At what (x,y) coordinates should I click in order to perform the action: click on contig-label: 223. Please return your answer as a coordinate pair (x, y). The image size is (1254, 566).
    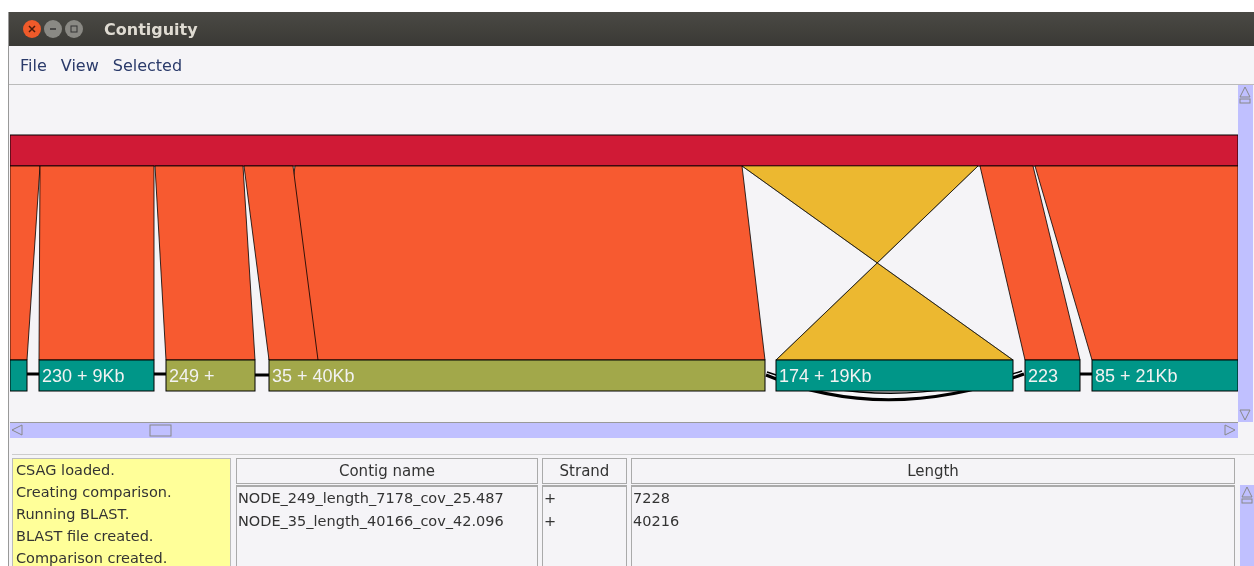
    Looking at the image, I should click on (1043, 376).